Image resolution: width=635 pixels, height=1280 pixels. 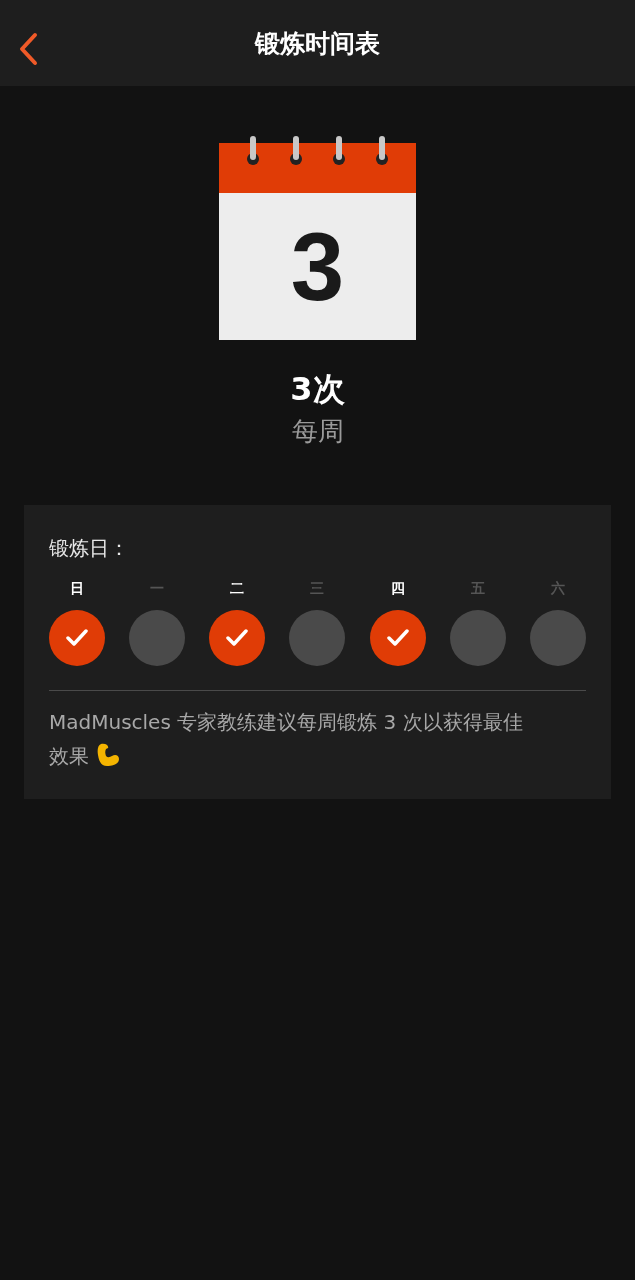 What do you see at coordinates (237, 589) in the screenshot?
I see `day-label: 二` at bounding box center [237, 589].